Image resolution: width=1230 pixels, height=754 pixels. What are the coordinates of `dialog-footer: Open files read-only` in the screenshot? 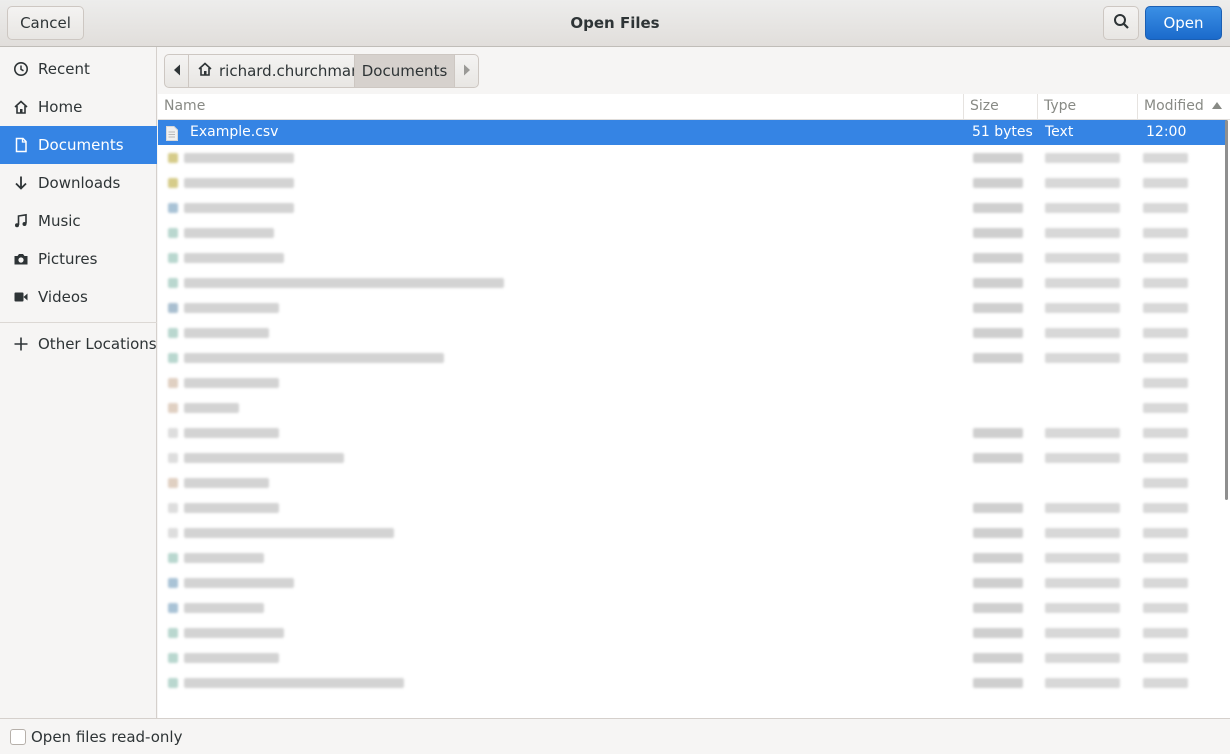 It's located at (615, 736).